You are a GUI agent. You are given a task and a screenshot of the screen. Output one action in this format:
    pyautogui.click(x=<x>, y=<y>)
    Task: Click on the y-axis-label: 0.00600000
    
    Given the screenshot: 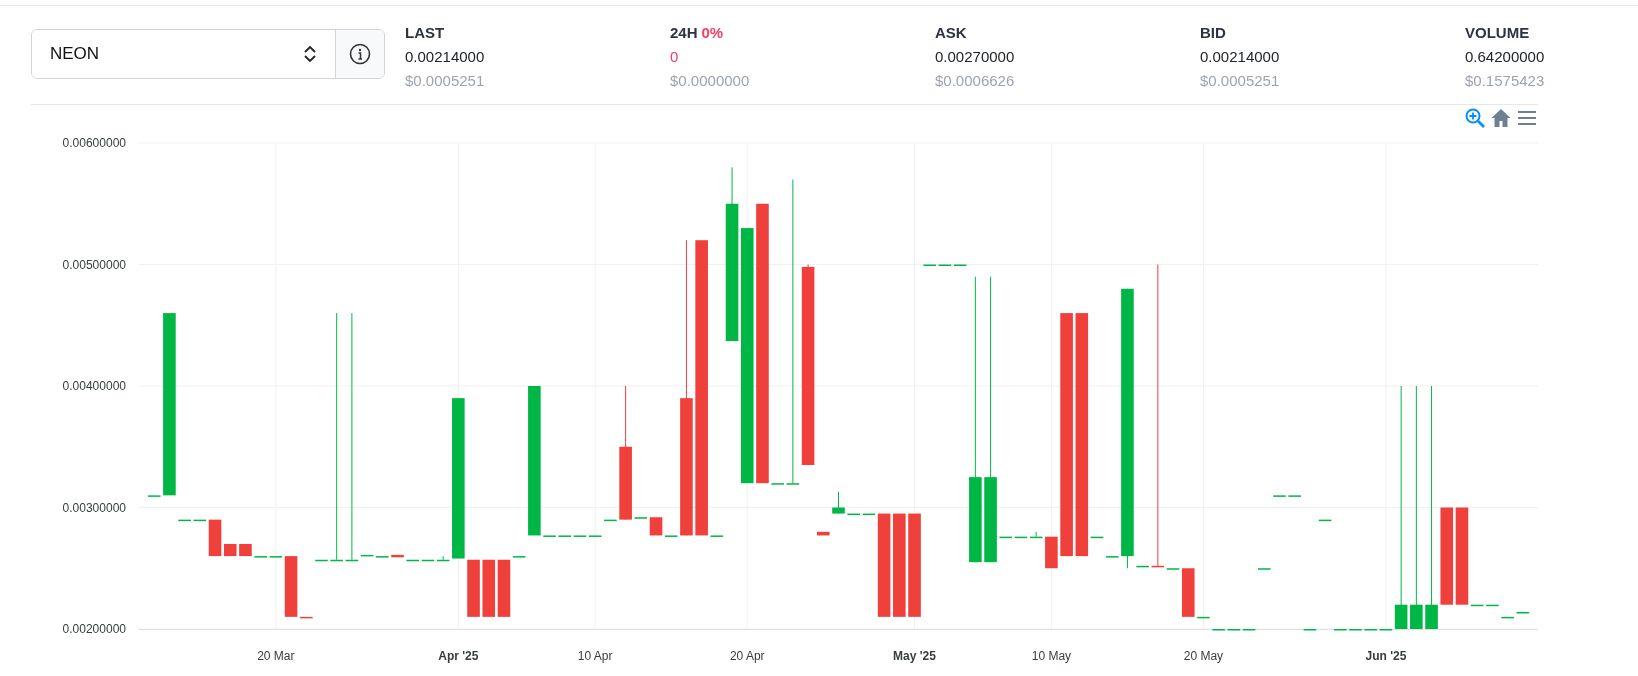 What is the action you would take?
    pyautogui.click(x=94, y=143)
    